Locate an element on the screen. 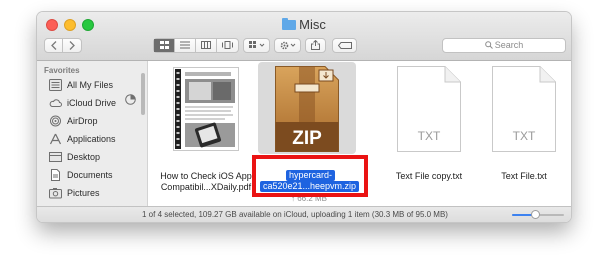 Image resolution: width=610 pixels, height=278 pixels. forward-button is located at coordinates (72, 45).